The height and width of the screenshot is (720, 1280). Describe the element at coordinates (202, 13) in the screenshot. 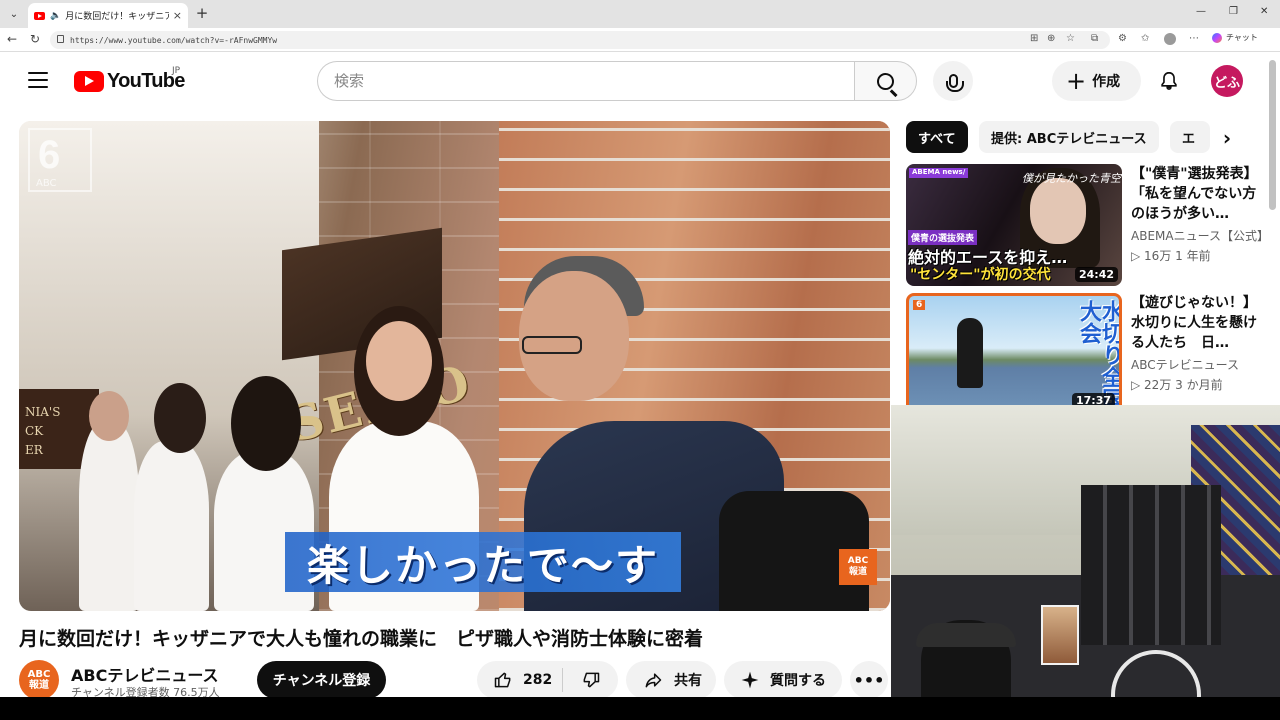

I see `new-tab-button: +` at that location.